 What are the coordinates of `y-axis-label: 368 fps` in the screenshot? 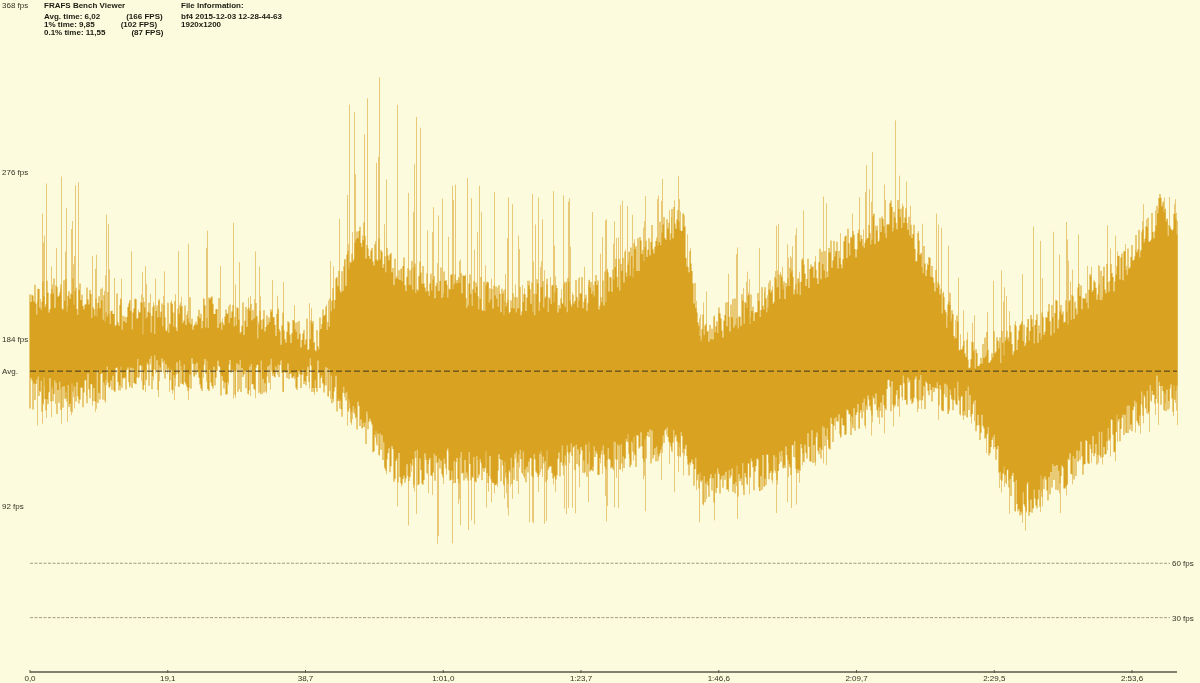 It's located at (15, 5).